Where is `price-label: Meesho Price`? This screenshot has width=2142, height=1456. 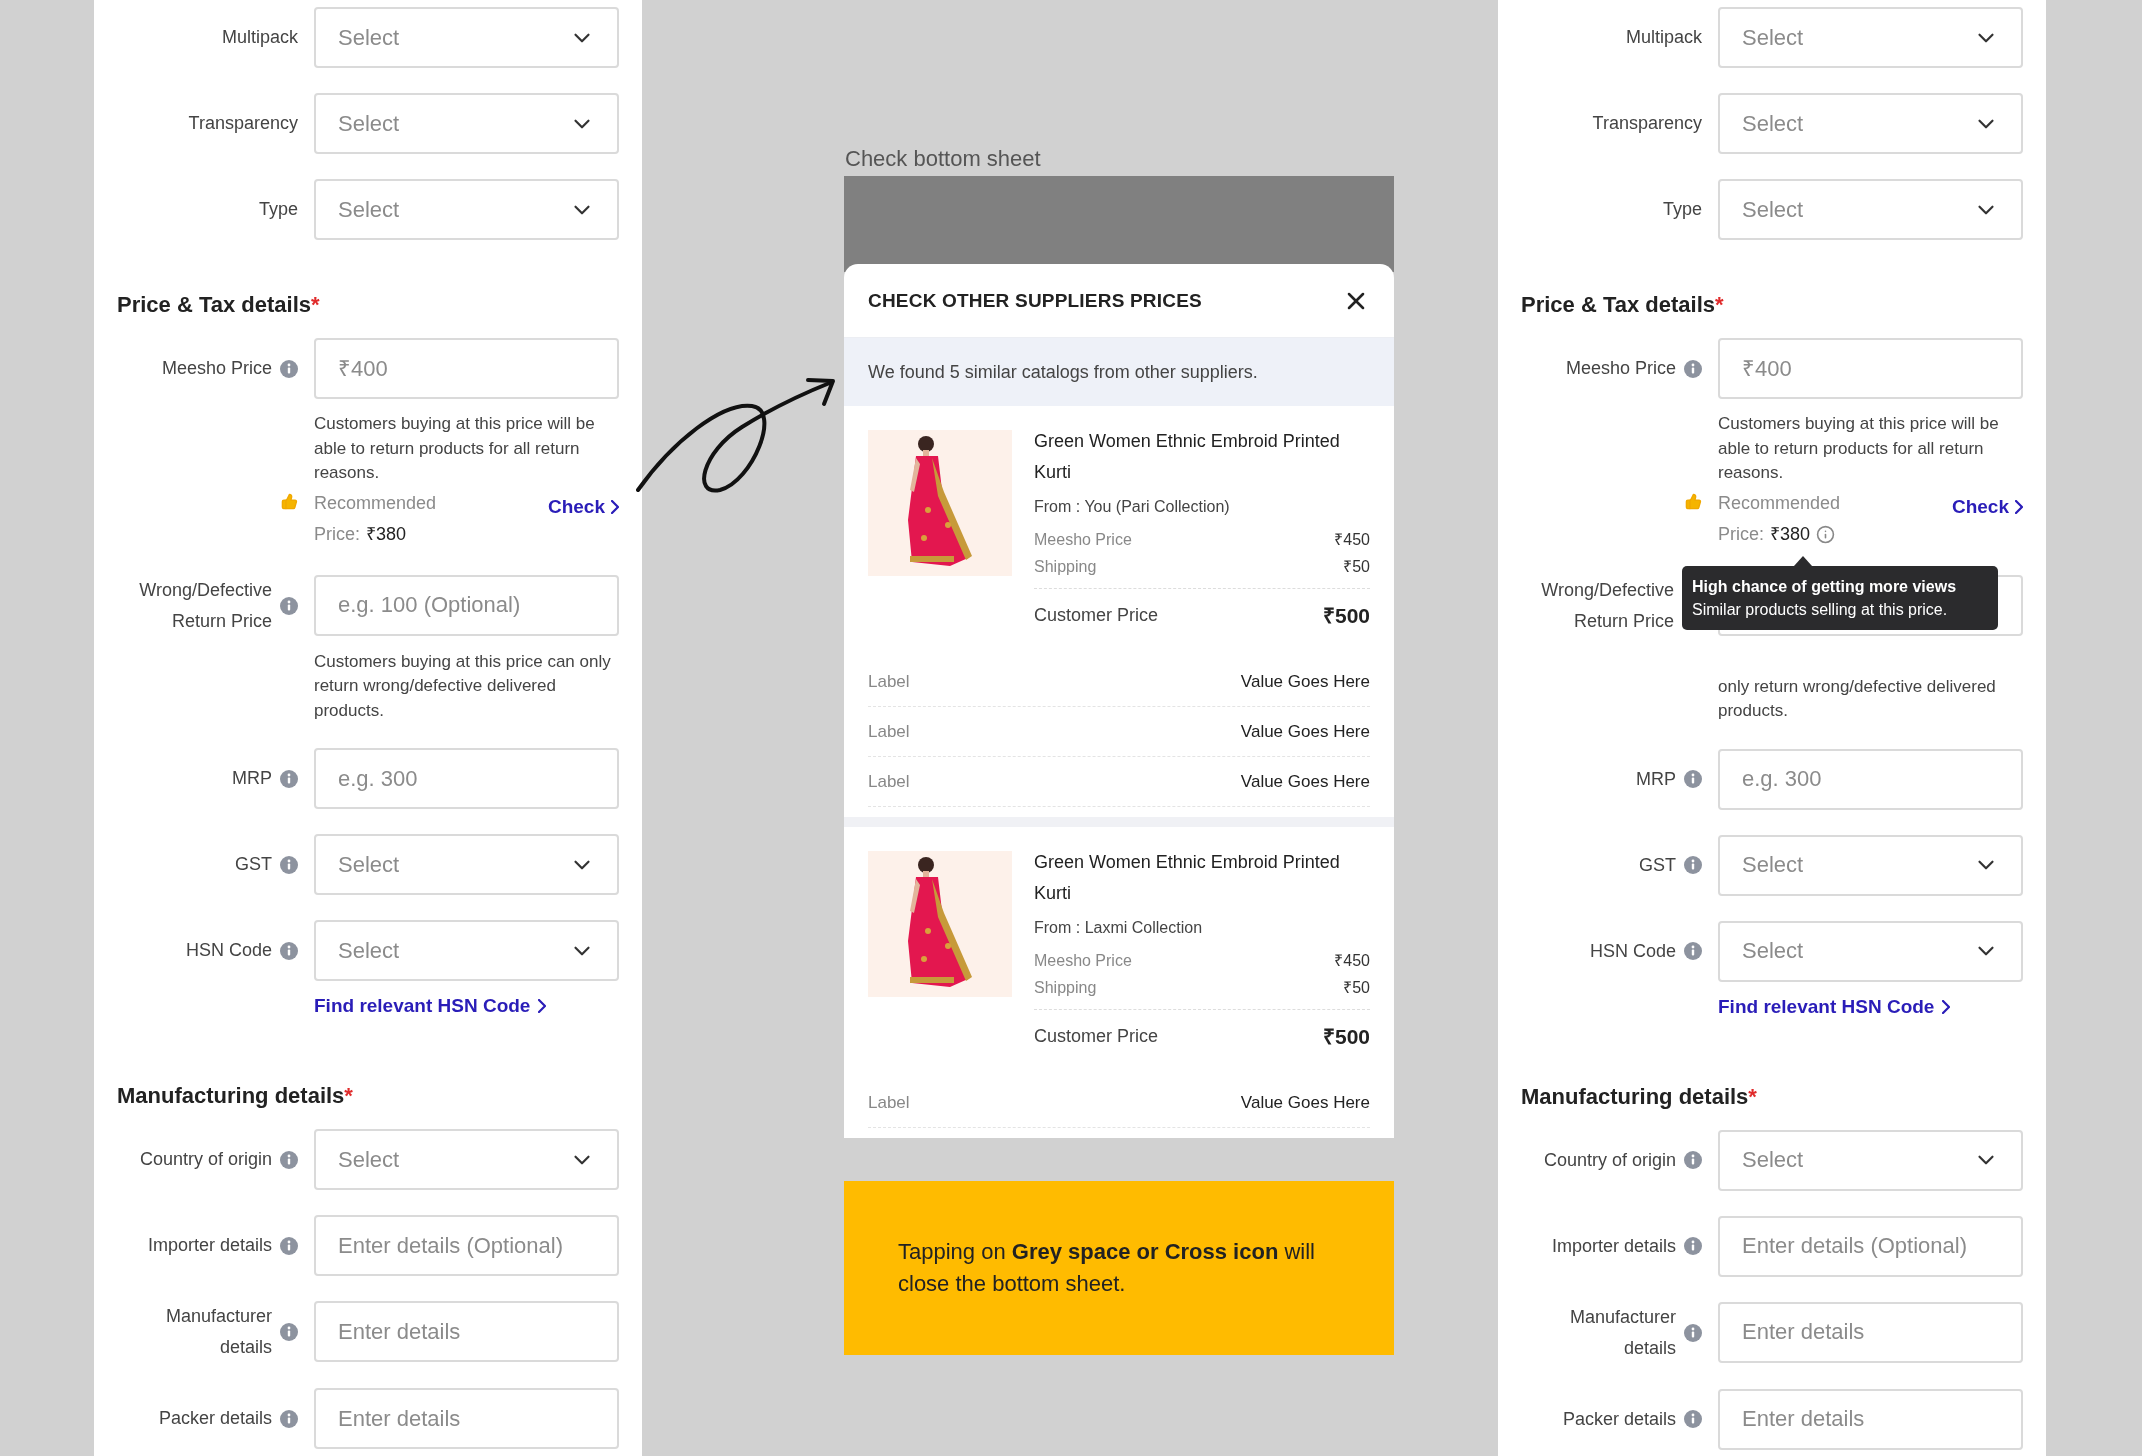 price-label: Meesho Price is located at coordinates (1083, 961).